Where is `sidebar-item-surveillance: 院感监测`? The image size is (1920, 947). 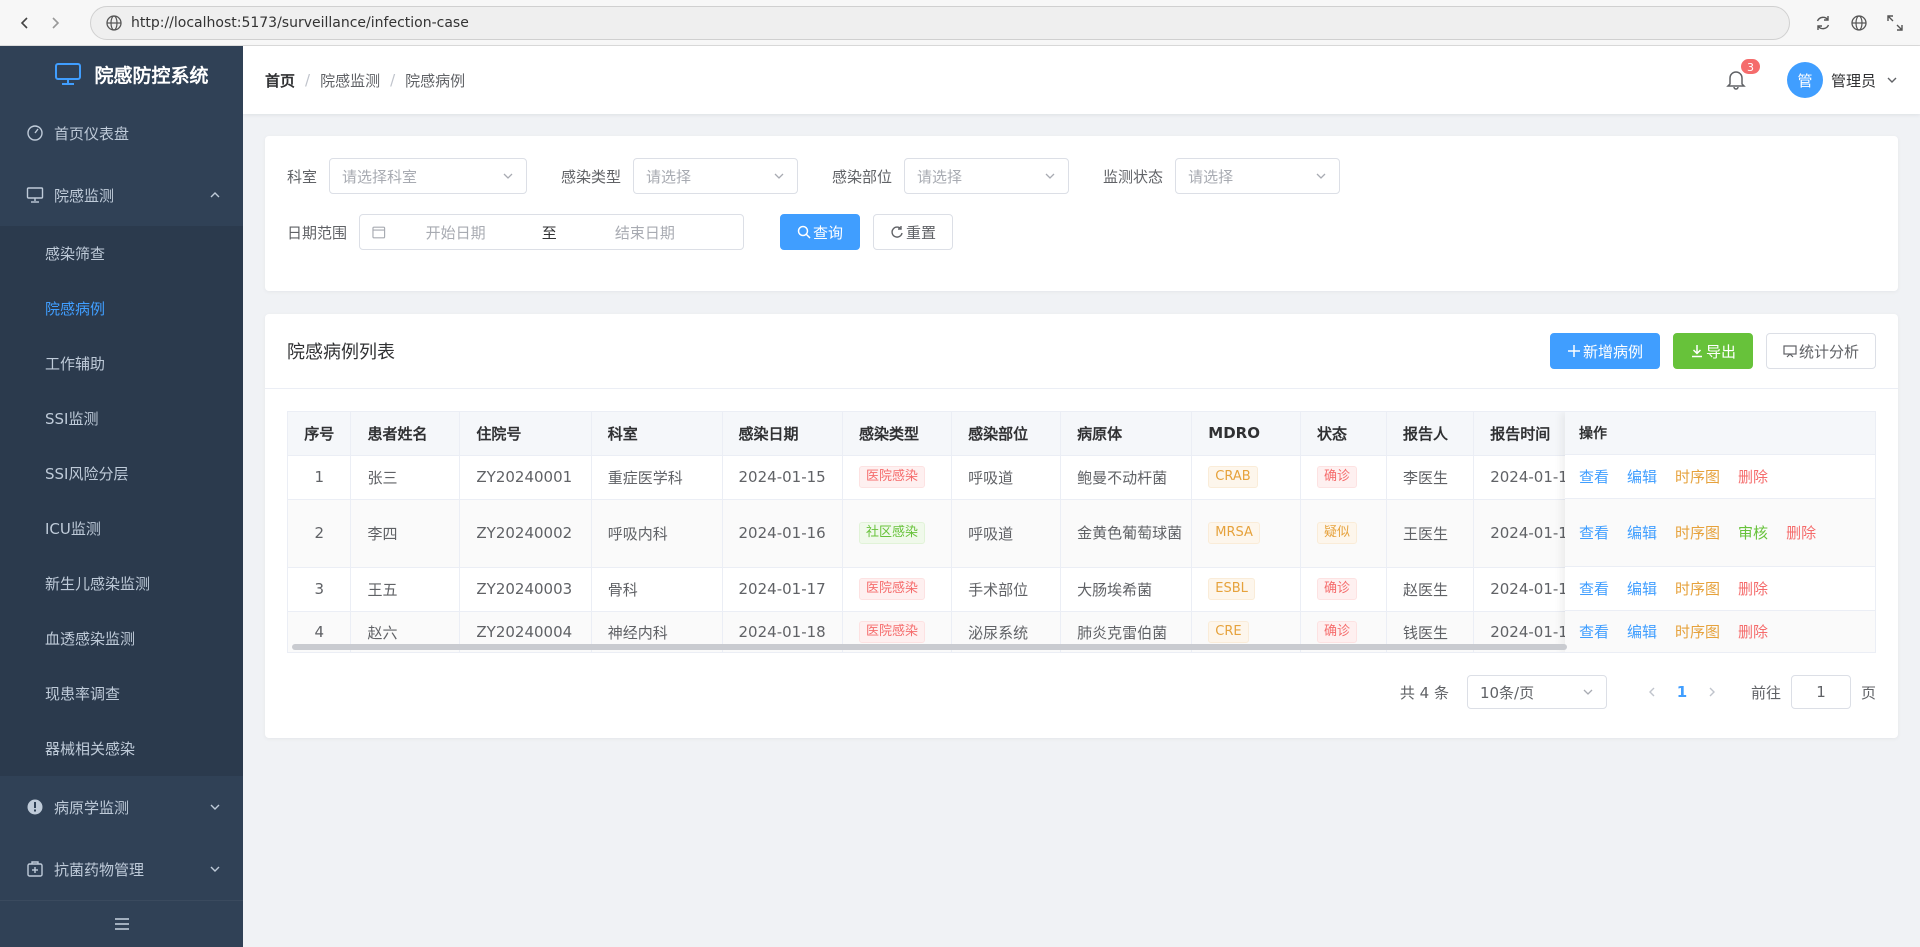 sidebar-item-surveillance: 院感监测 is located at coordinates (121, 195).